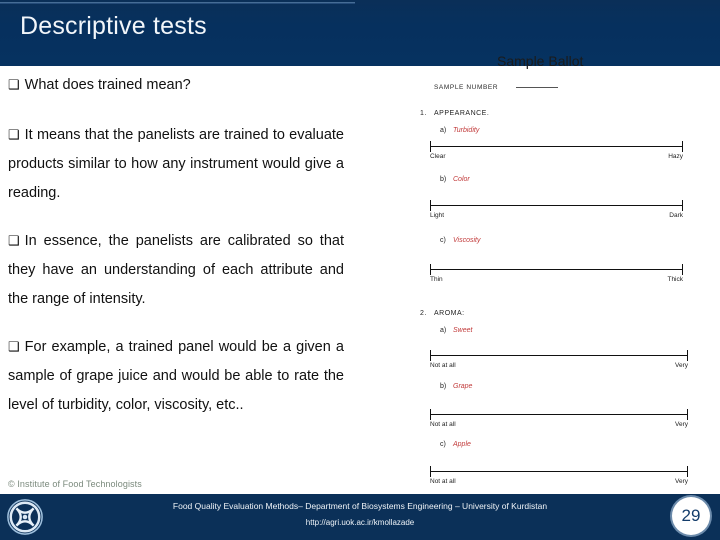  I want to click on ballot-title: Sample Ballot, so click(540, 61).